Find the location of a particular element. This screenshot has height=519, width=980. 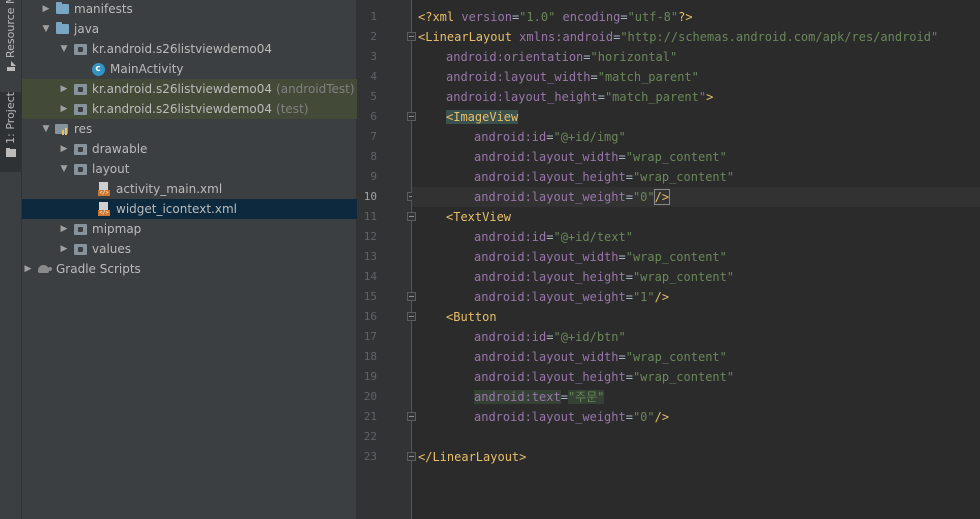

code-line-4: android:layout_width="match_parent" is located at coordinates (558, 77).